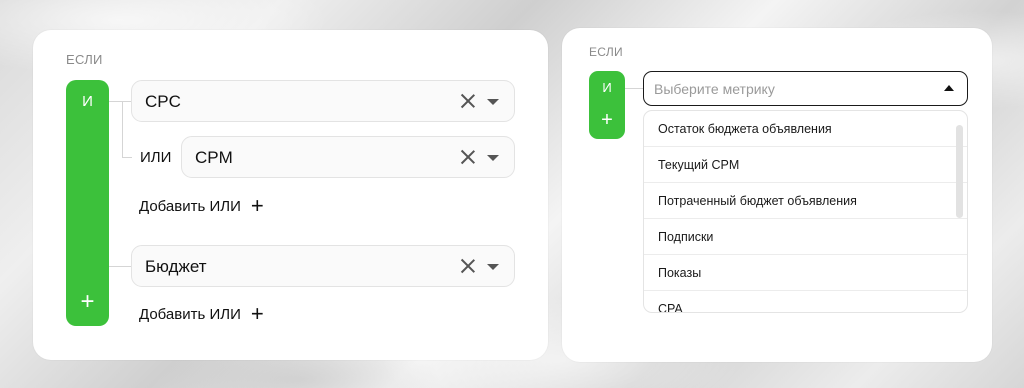 This screenshot has height=388, width=1024. I want to click on select-value: Бюджет, so click(176, 266).